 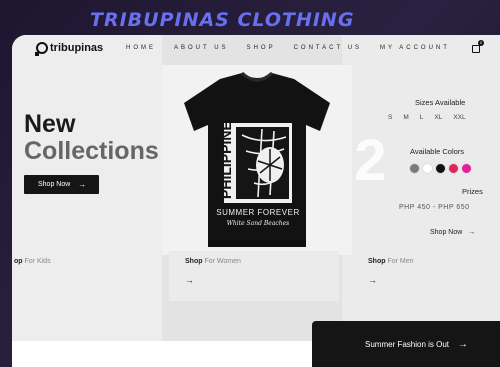 I want to click on price-range: PHP 450 - PHP 650, so click(x=434, y=207).